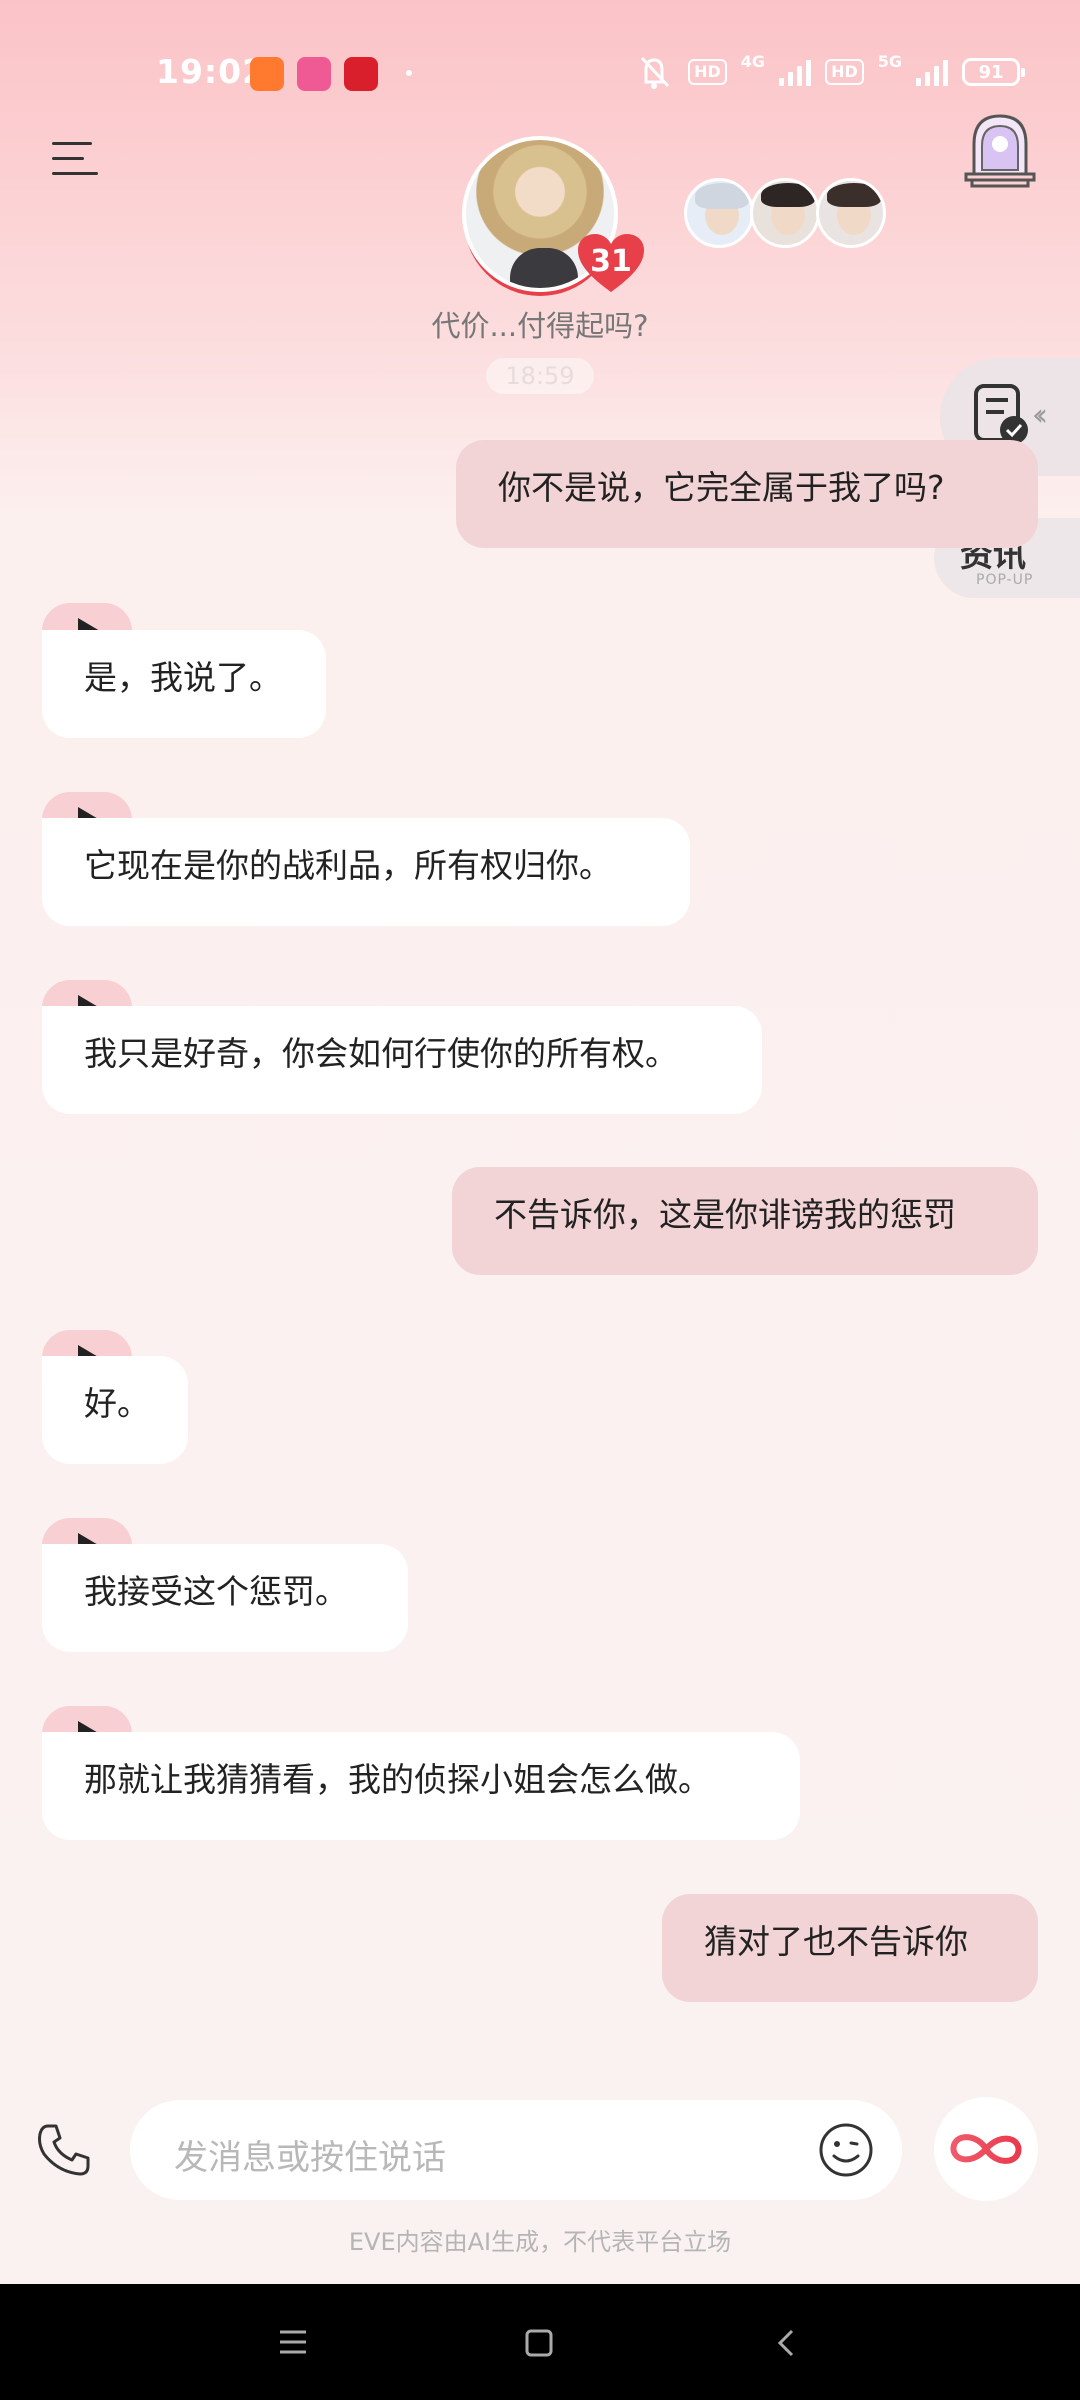  What do you see at coordinates (889, 61) in the screenshot?
I see `network-label-2: 5G` at bounding box center [889, 61].